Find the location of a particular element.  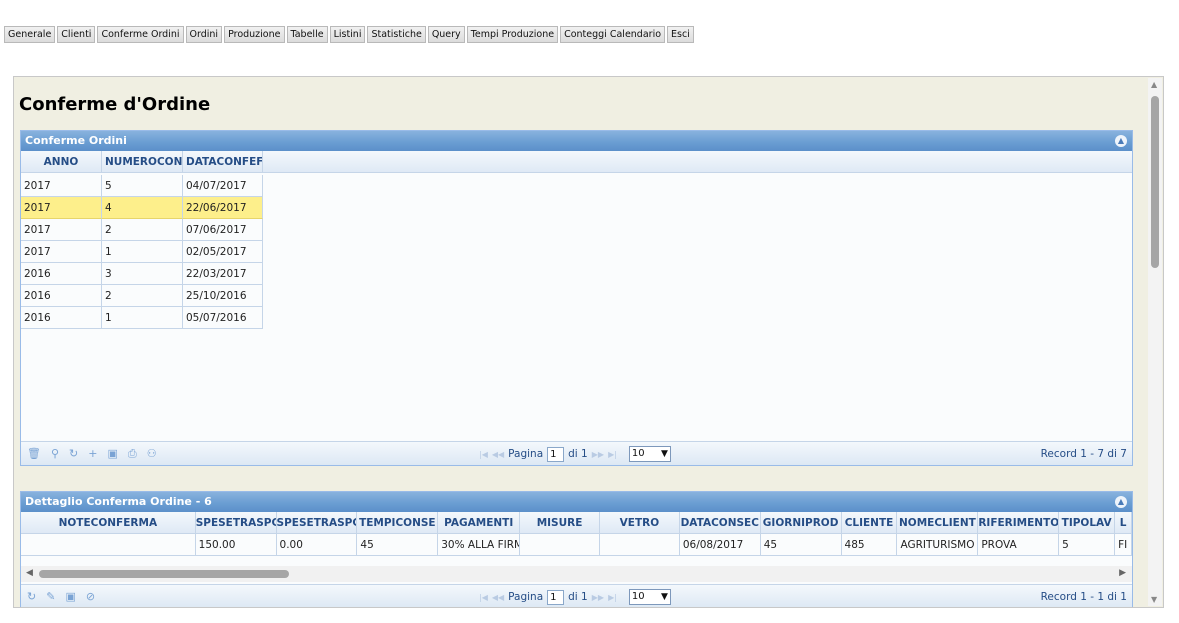

page-size-value: 10 is located at coordinates (638, 453).